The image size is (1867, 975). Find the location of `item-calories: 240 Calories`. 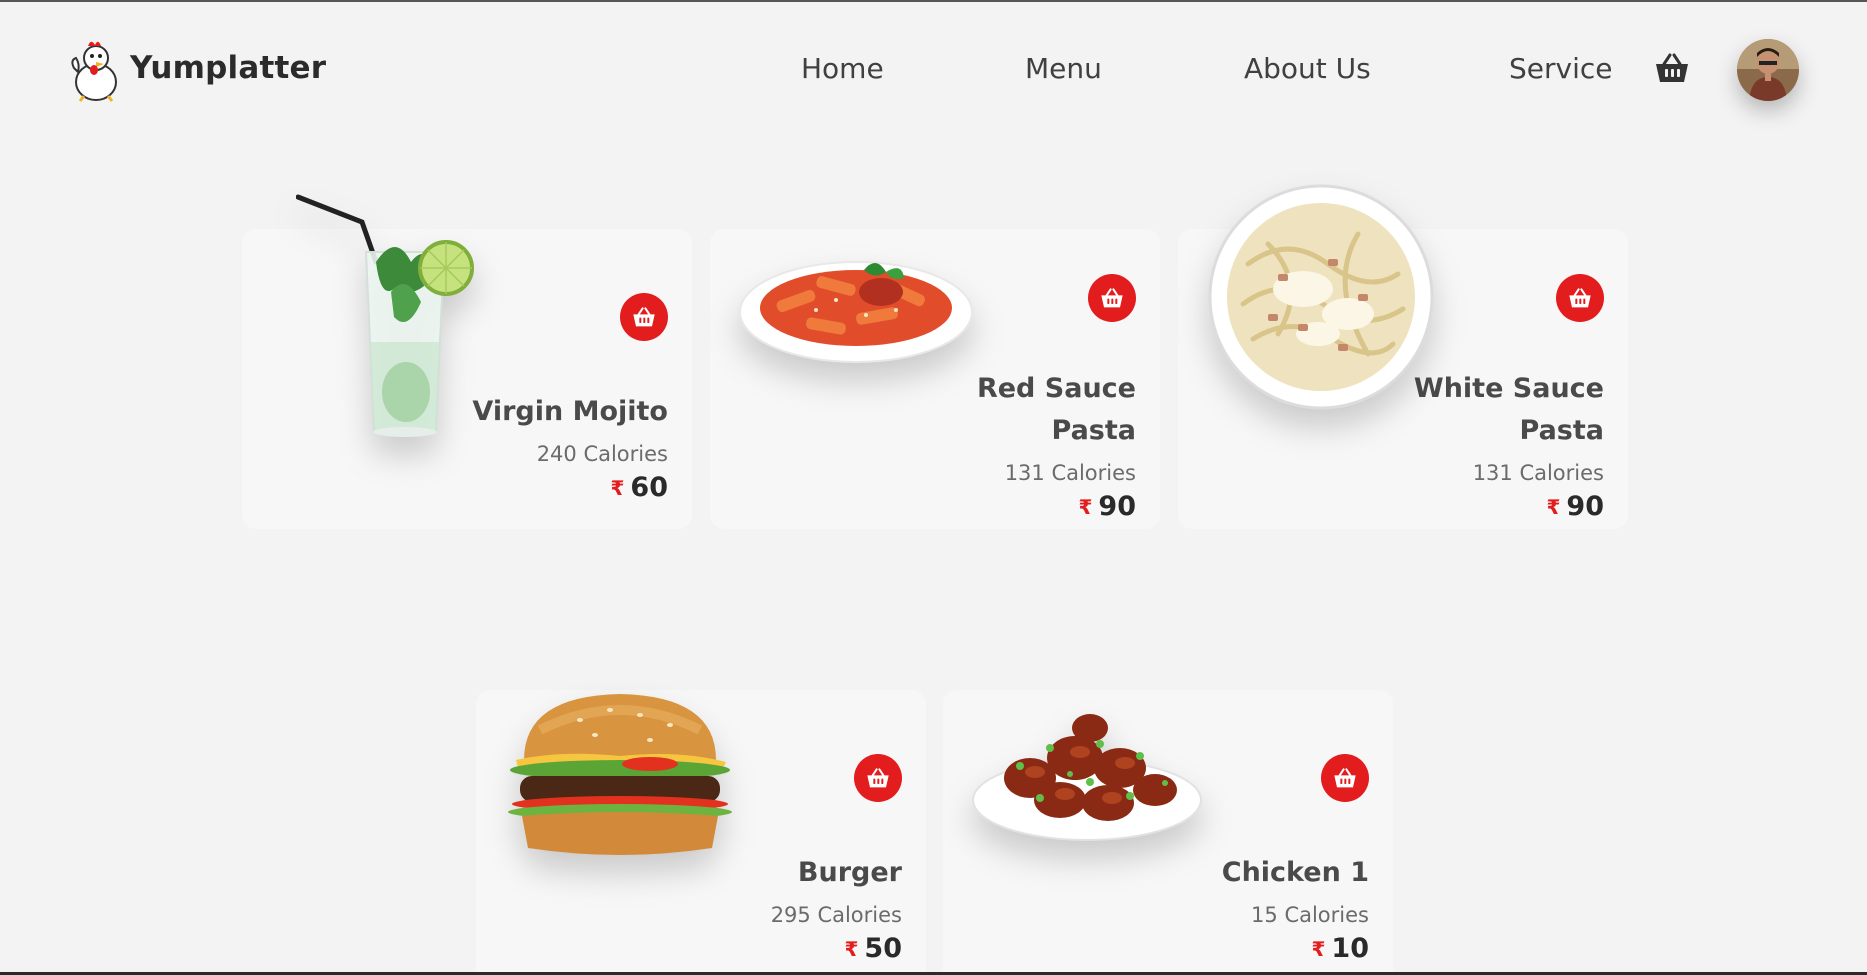

item-calories: 240 Calories is located at coordinates (602, 454).